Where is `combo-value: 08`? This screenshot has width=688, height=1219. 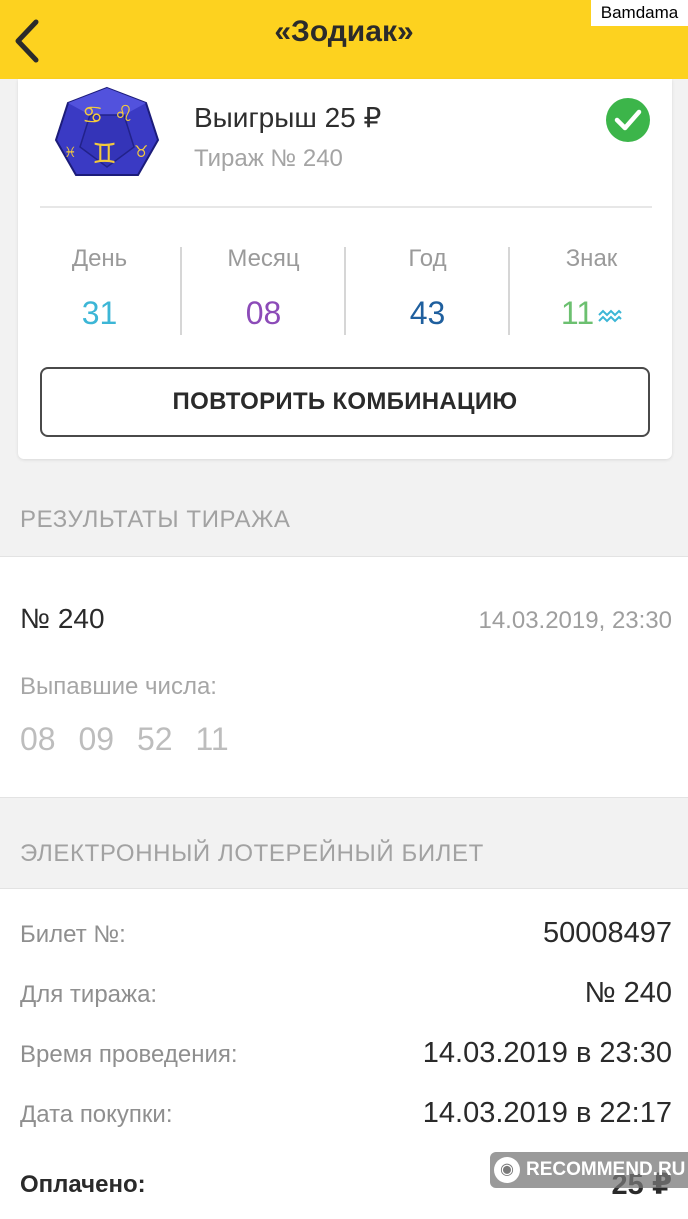 combo-value: 08 is located at coordinates (263, 313).